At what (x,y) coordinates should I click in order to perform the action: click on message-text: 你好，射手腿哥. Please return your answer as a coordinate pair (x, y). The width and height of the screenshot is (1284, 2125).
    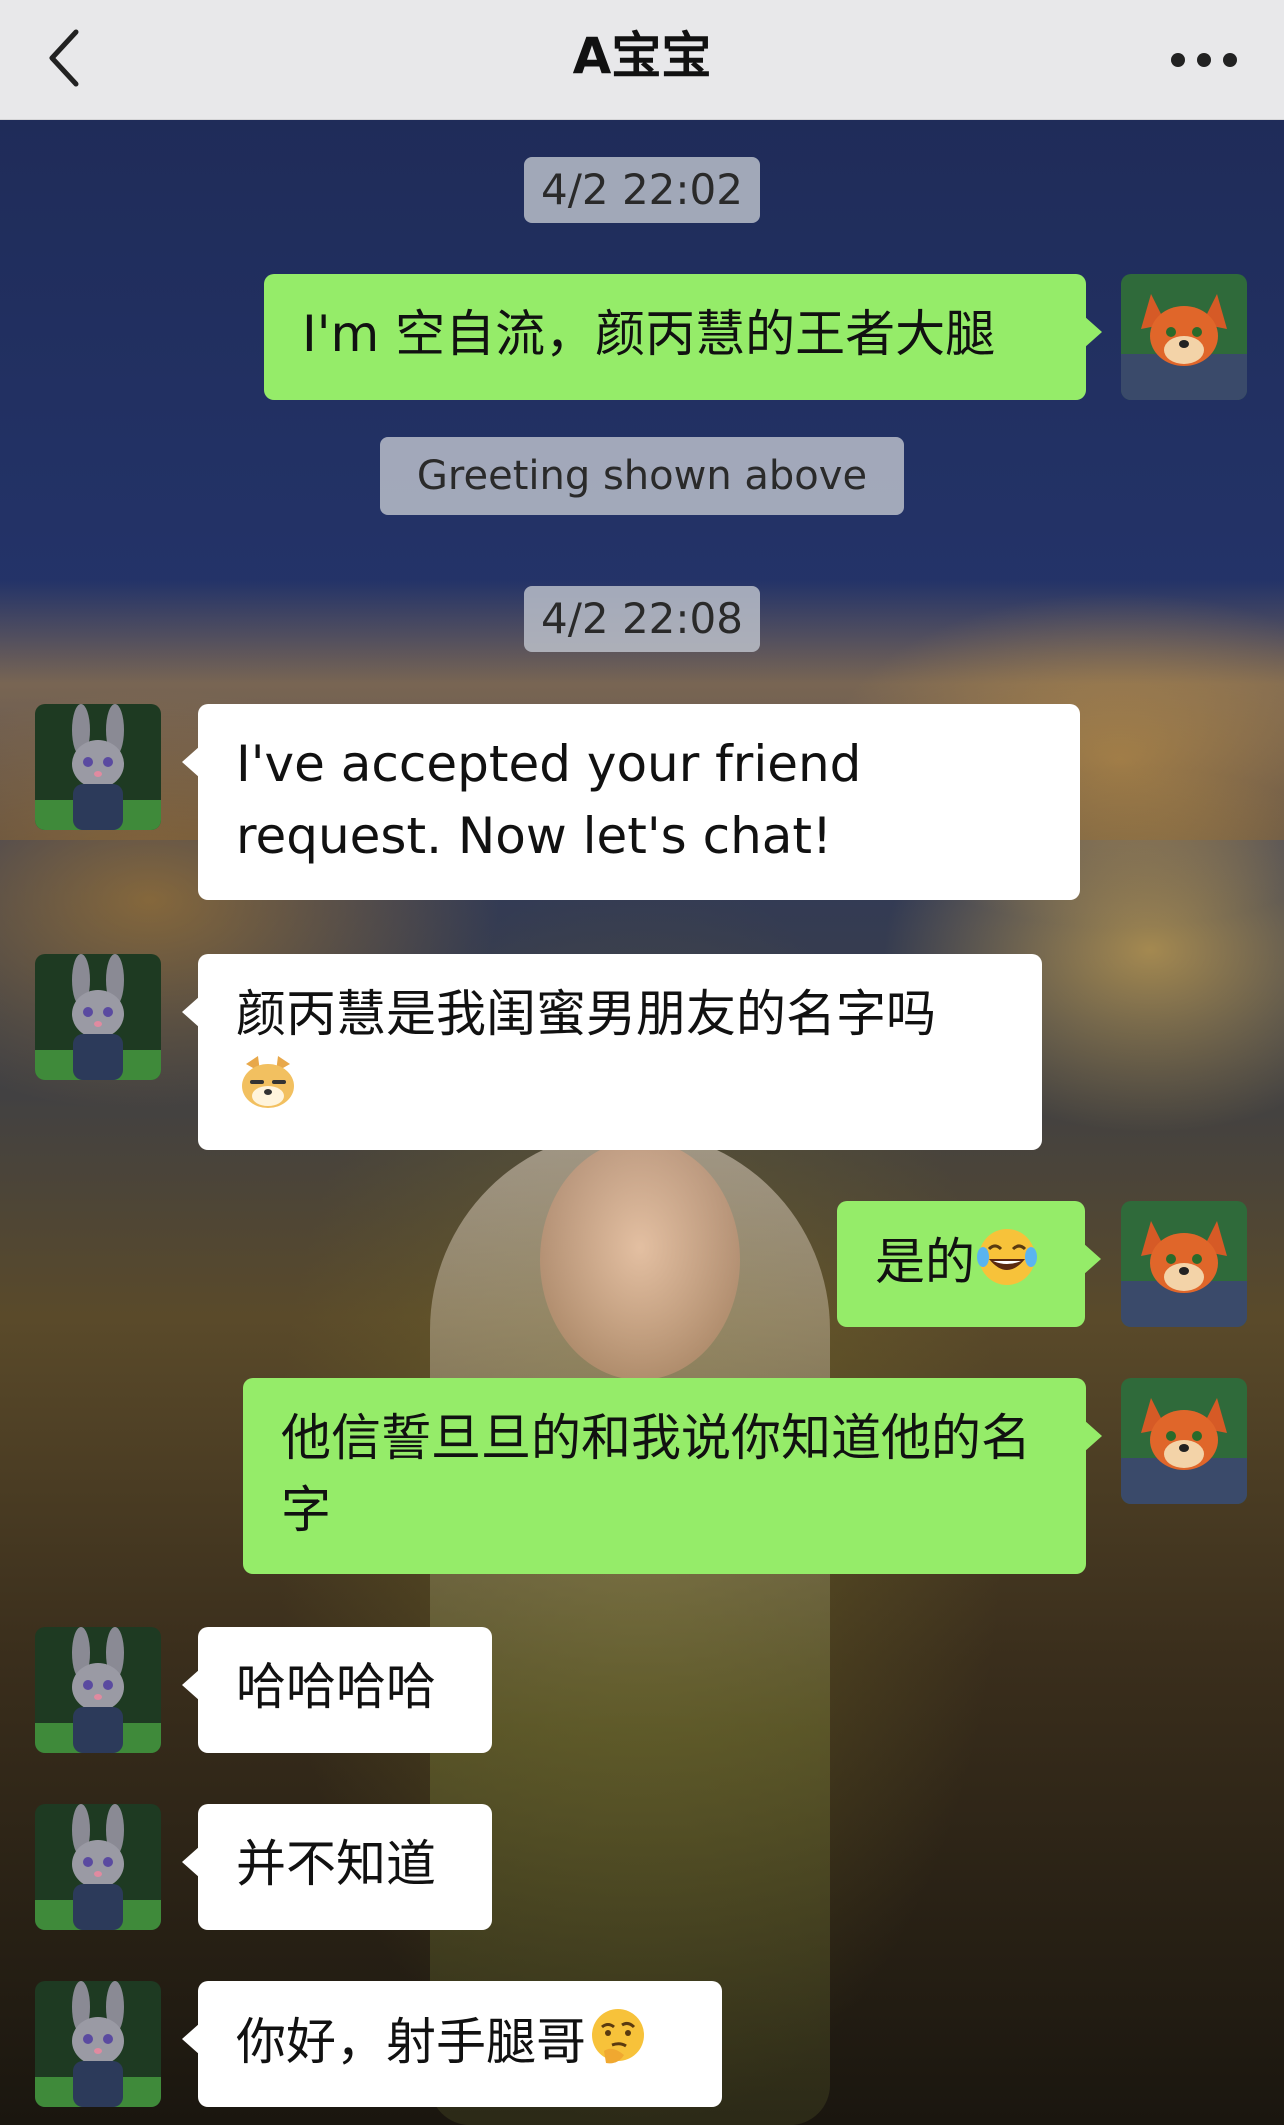
    Looking at the image, I should click on (411, 2042).